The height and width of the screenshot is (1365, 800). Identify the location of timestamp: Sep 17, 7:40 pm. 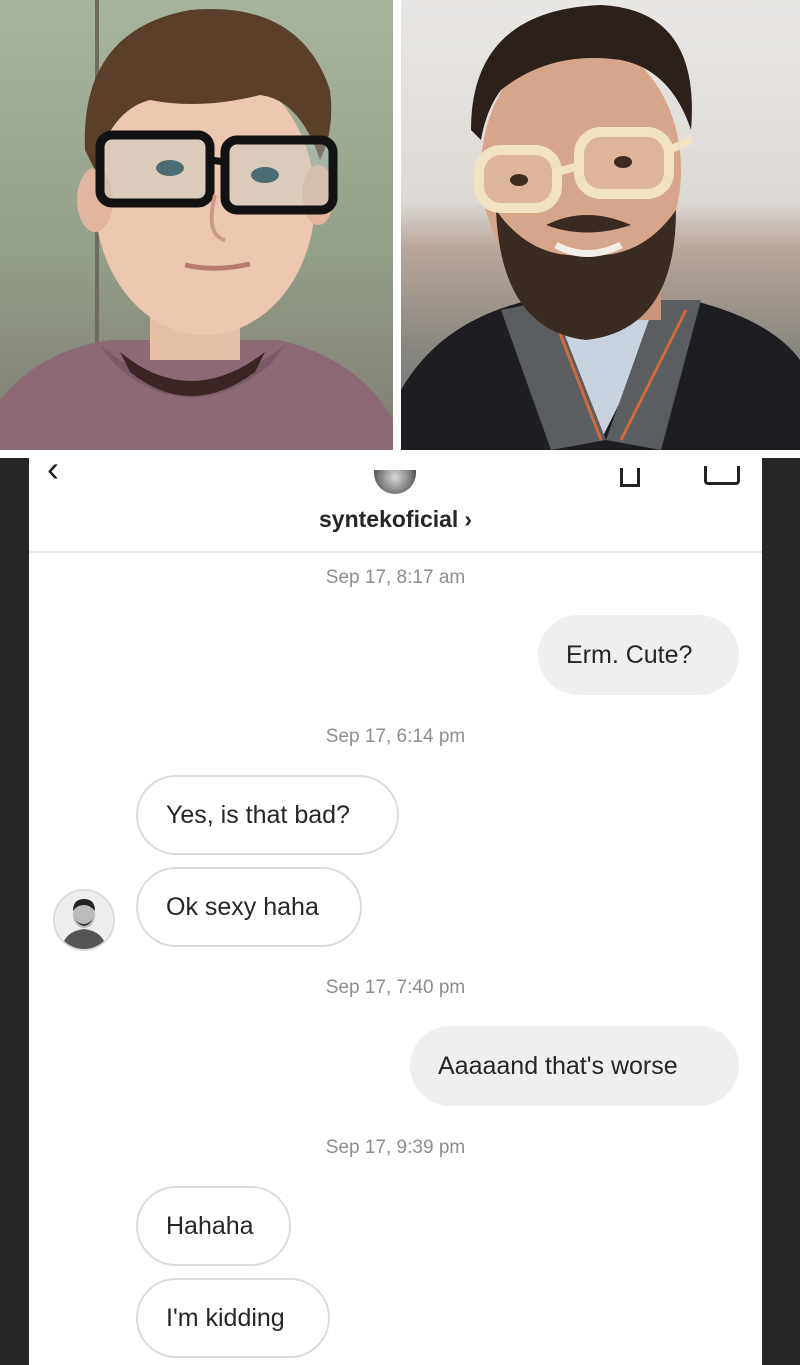
(395, 987).